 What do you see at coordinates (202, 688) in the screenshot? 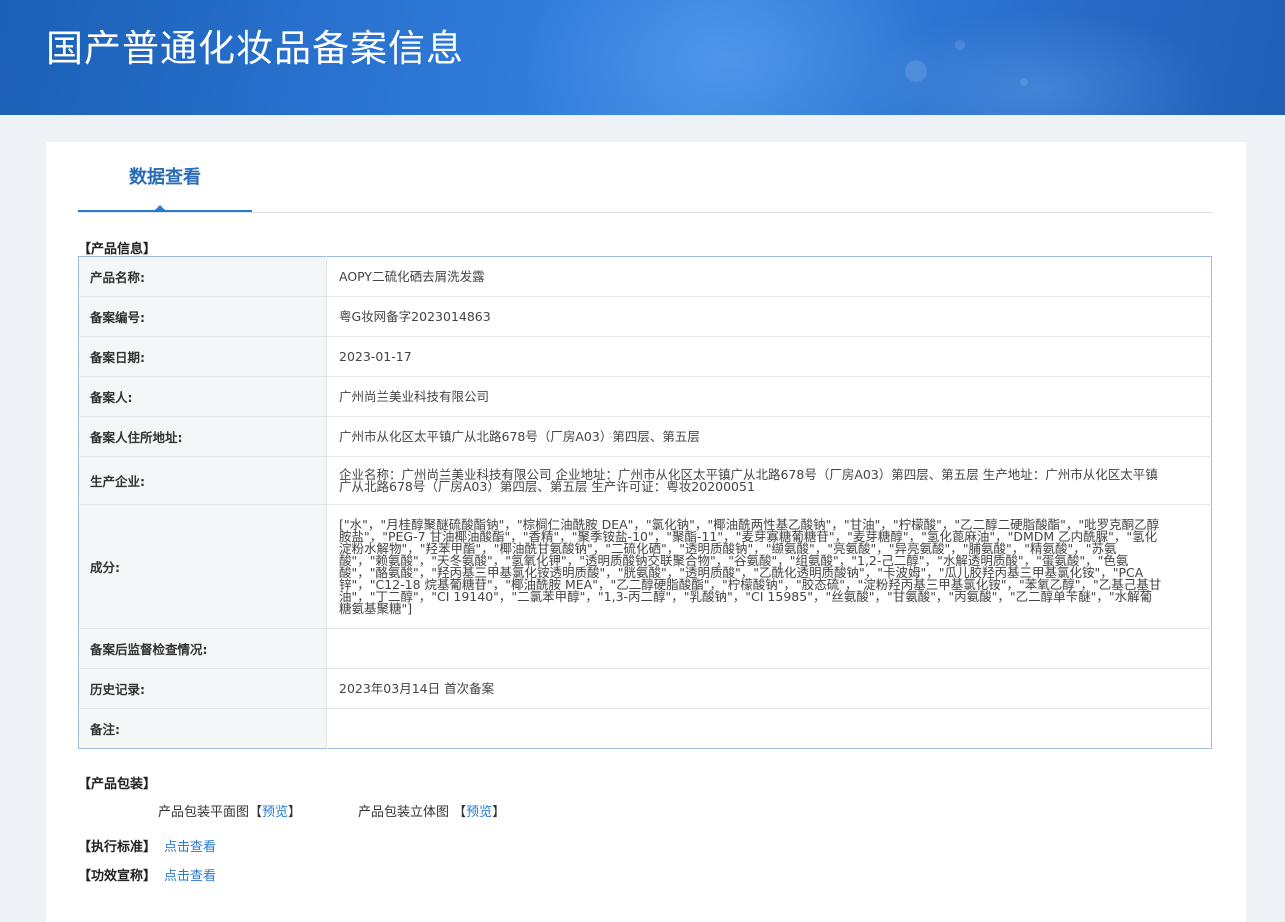
I see `row-key: 历史记录:` at bounding box center [202, 688].